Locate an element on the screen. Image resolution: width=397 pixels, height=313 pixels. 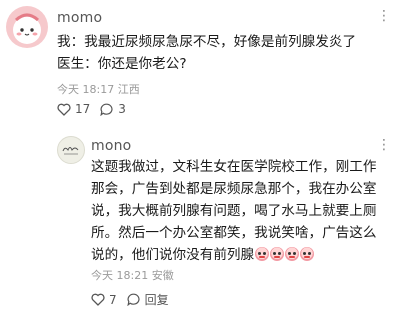
comment-location: 江西 is located at coordinates (128, 89).